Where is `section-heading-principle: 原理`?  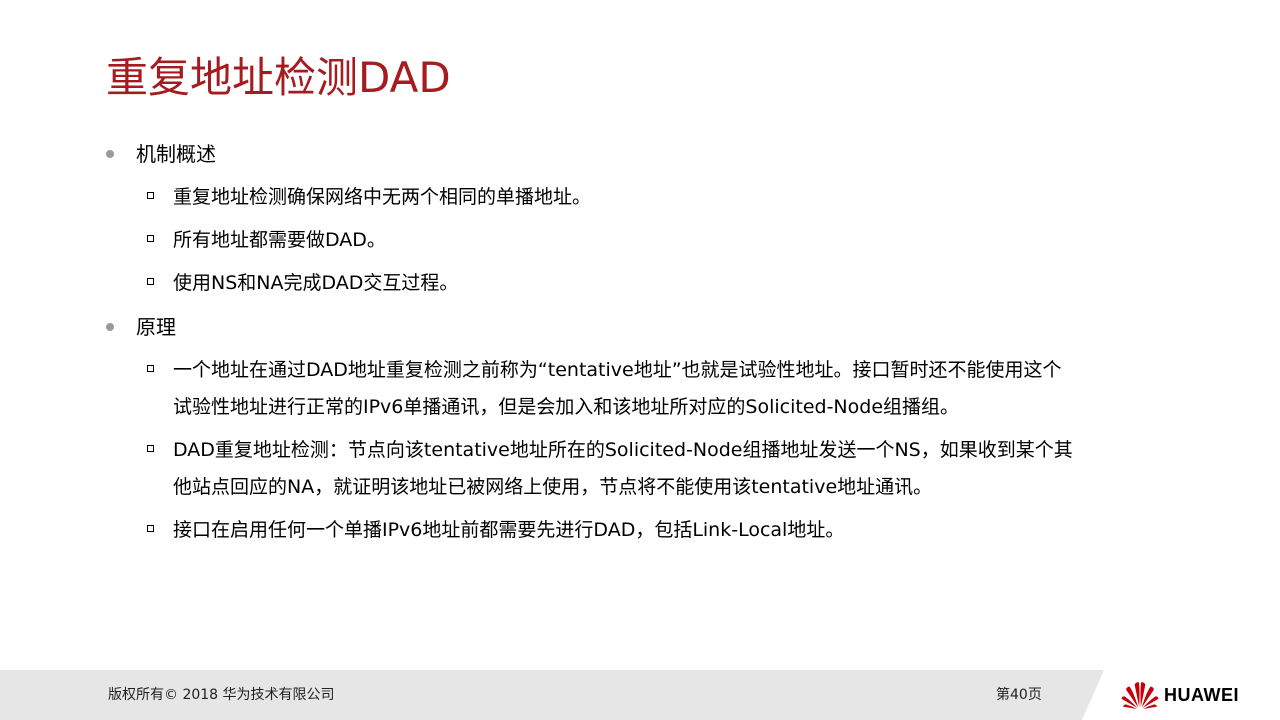
section-heading-principle: 原理 is located at coordinates (141, 327).